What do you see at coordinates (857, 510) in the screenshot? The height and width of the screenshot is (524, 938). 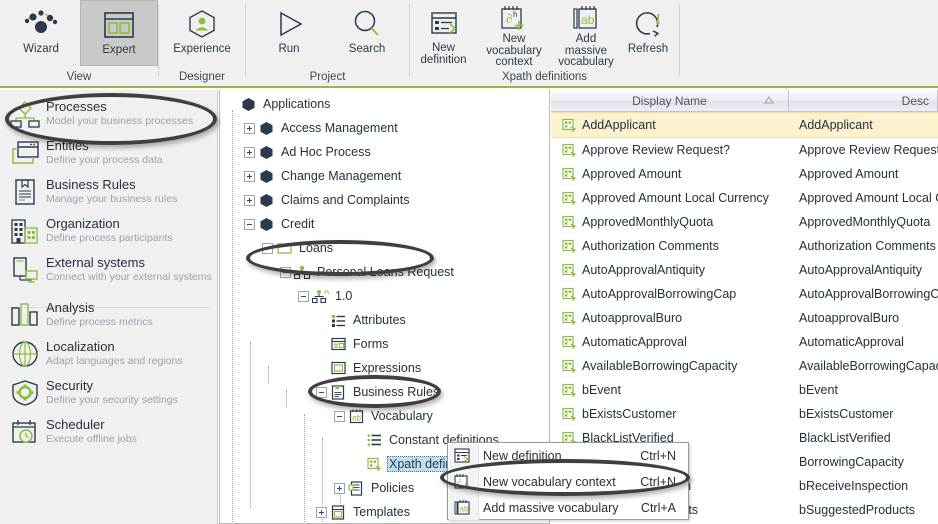 I see `cell-description: bSuggestedProducts` at bounding box center [857, 510].